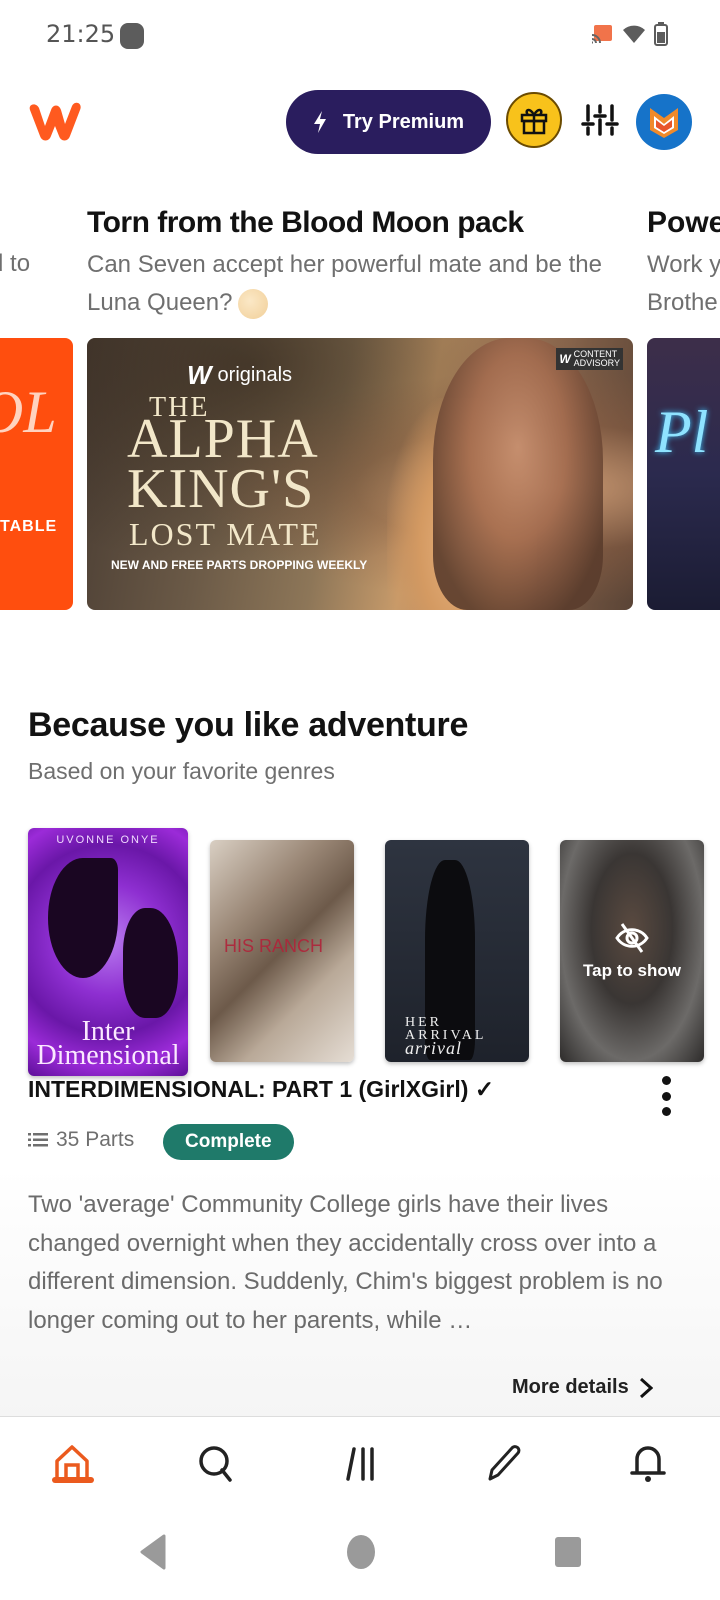  Describe the element at coordinates (108, 840) in the screenshot. I see `book-author: UVONNE ONYE` at that location.